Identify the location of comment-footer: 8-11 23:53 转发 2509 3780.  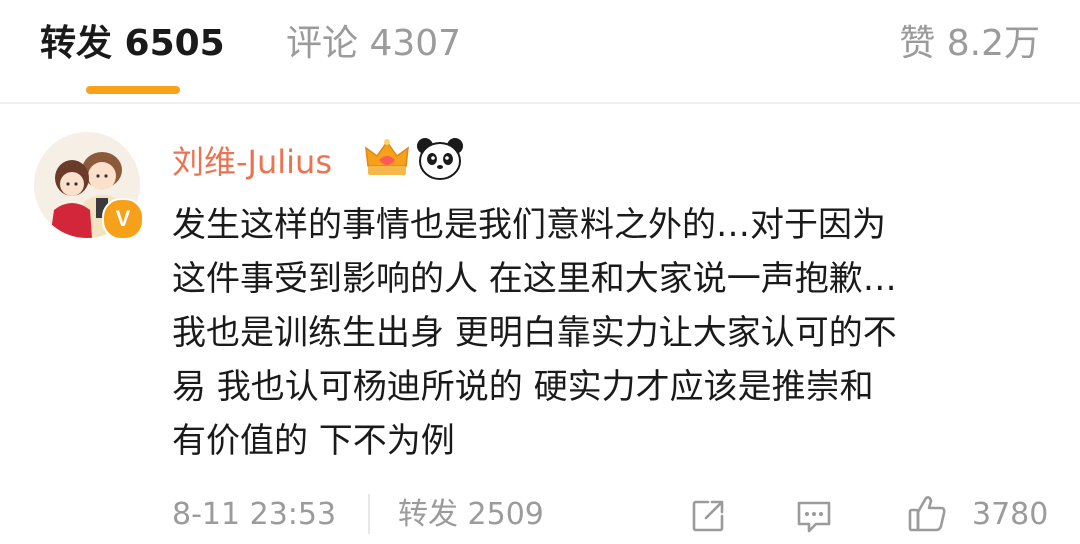
(540, 516).